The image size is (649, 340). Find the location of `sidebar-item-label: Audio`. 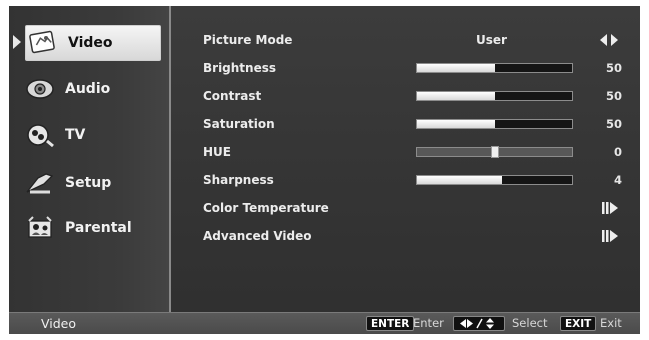

sidebar-item-label: Audio is located at coordinates (88, 89).